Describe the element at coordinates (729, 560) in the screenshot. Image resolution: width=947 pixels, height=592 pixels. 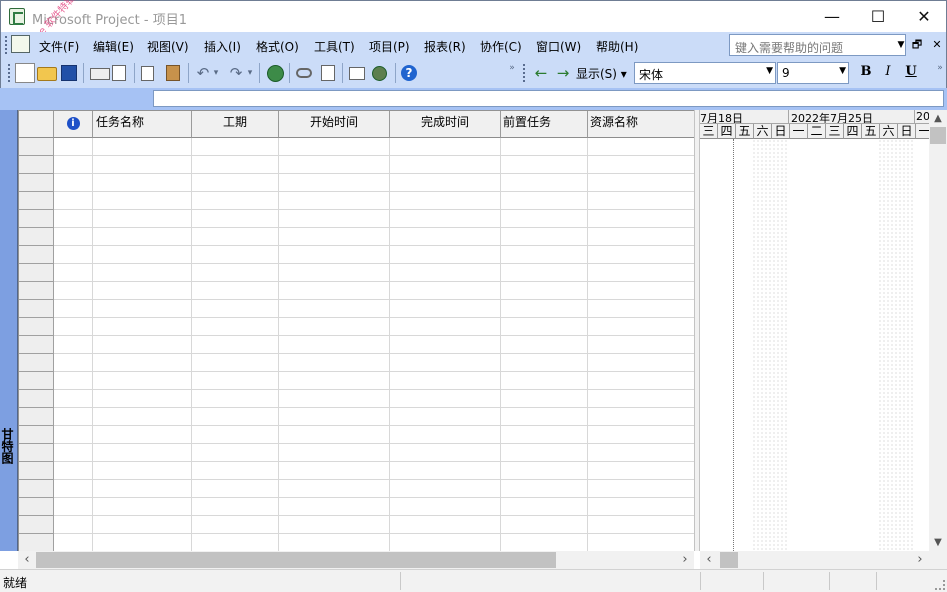
I see `gantt-scroll-thumb` at that location.